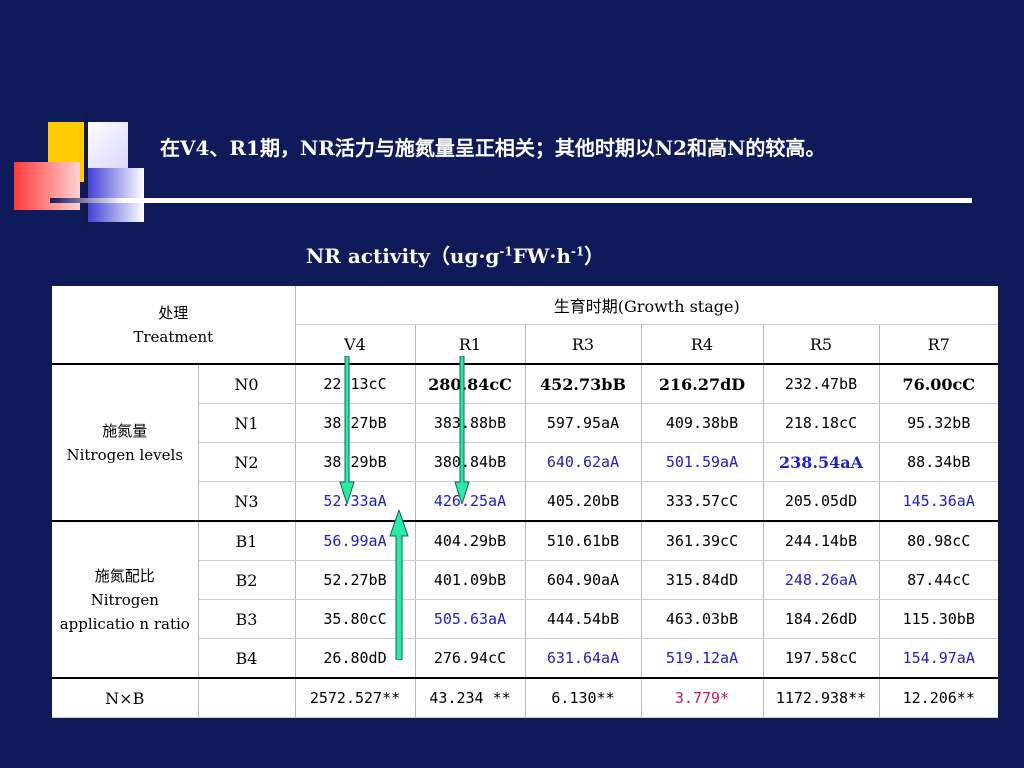 This screenshot has height=768, width=1024. What do you see at coordinates (247, 658) in the screenshot?
I see `row-label-b4: B4` at bounding box center [247, 658].